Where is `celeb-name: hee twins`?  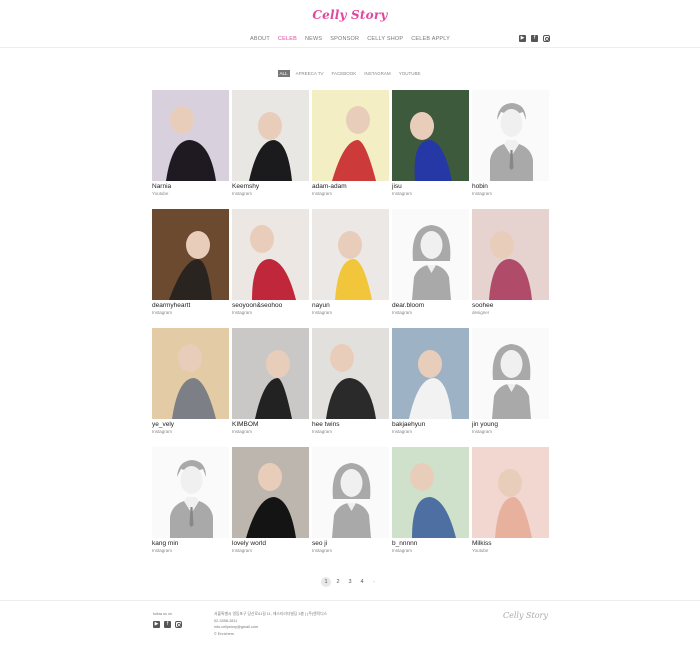 celeb-name: hee twins is located at coordinates (350, 424).